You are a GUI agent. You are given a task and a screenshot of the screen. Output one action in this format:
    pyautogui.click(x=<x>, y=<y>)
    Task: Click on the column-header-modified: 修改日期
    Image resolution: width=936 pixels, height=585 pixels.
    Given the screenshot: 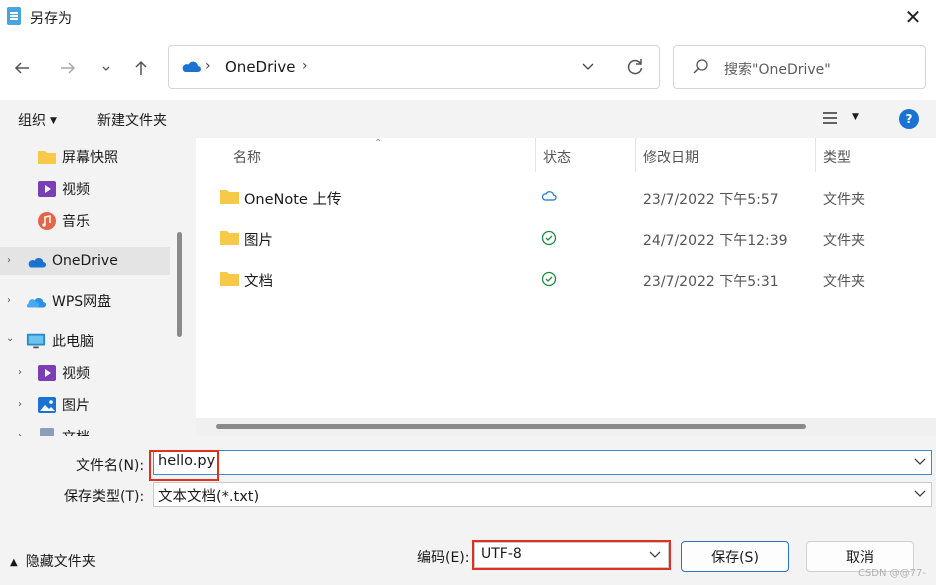 What is the action you would take?
    pyautogui.click(x=671, y=157)
    